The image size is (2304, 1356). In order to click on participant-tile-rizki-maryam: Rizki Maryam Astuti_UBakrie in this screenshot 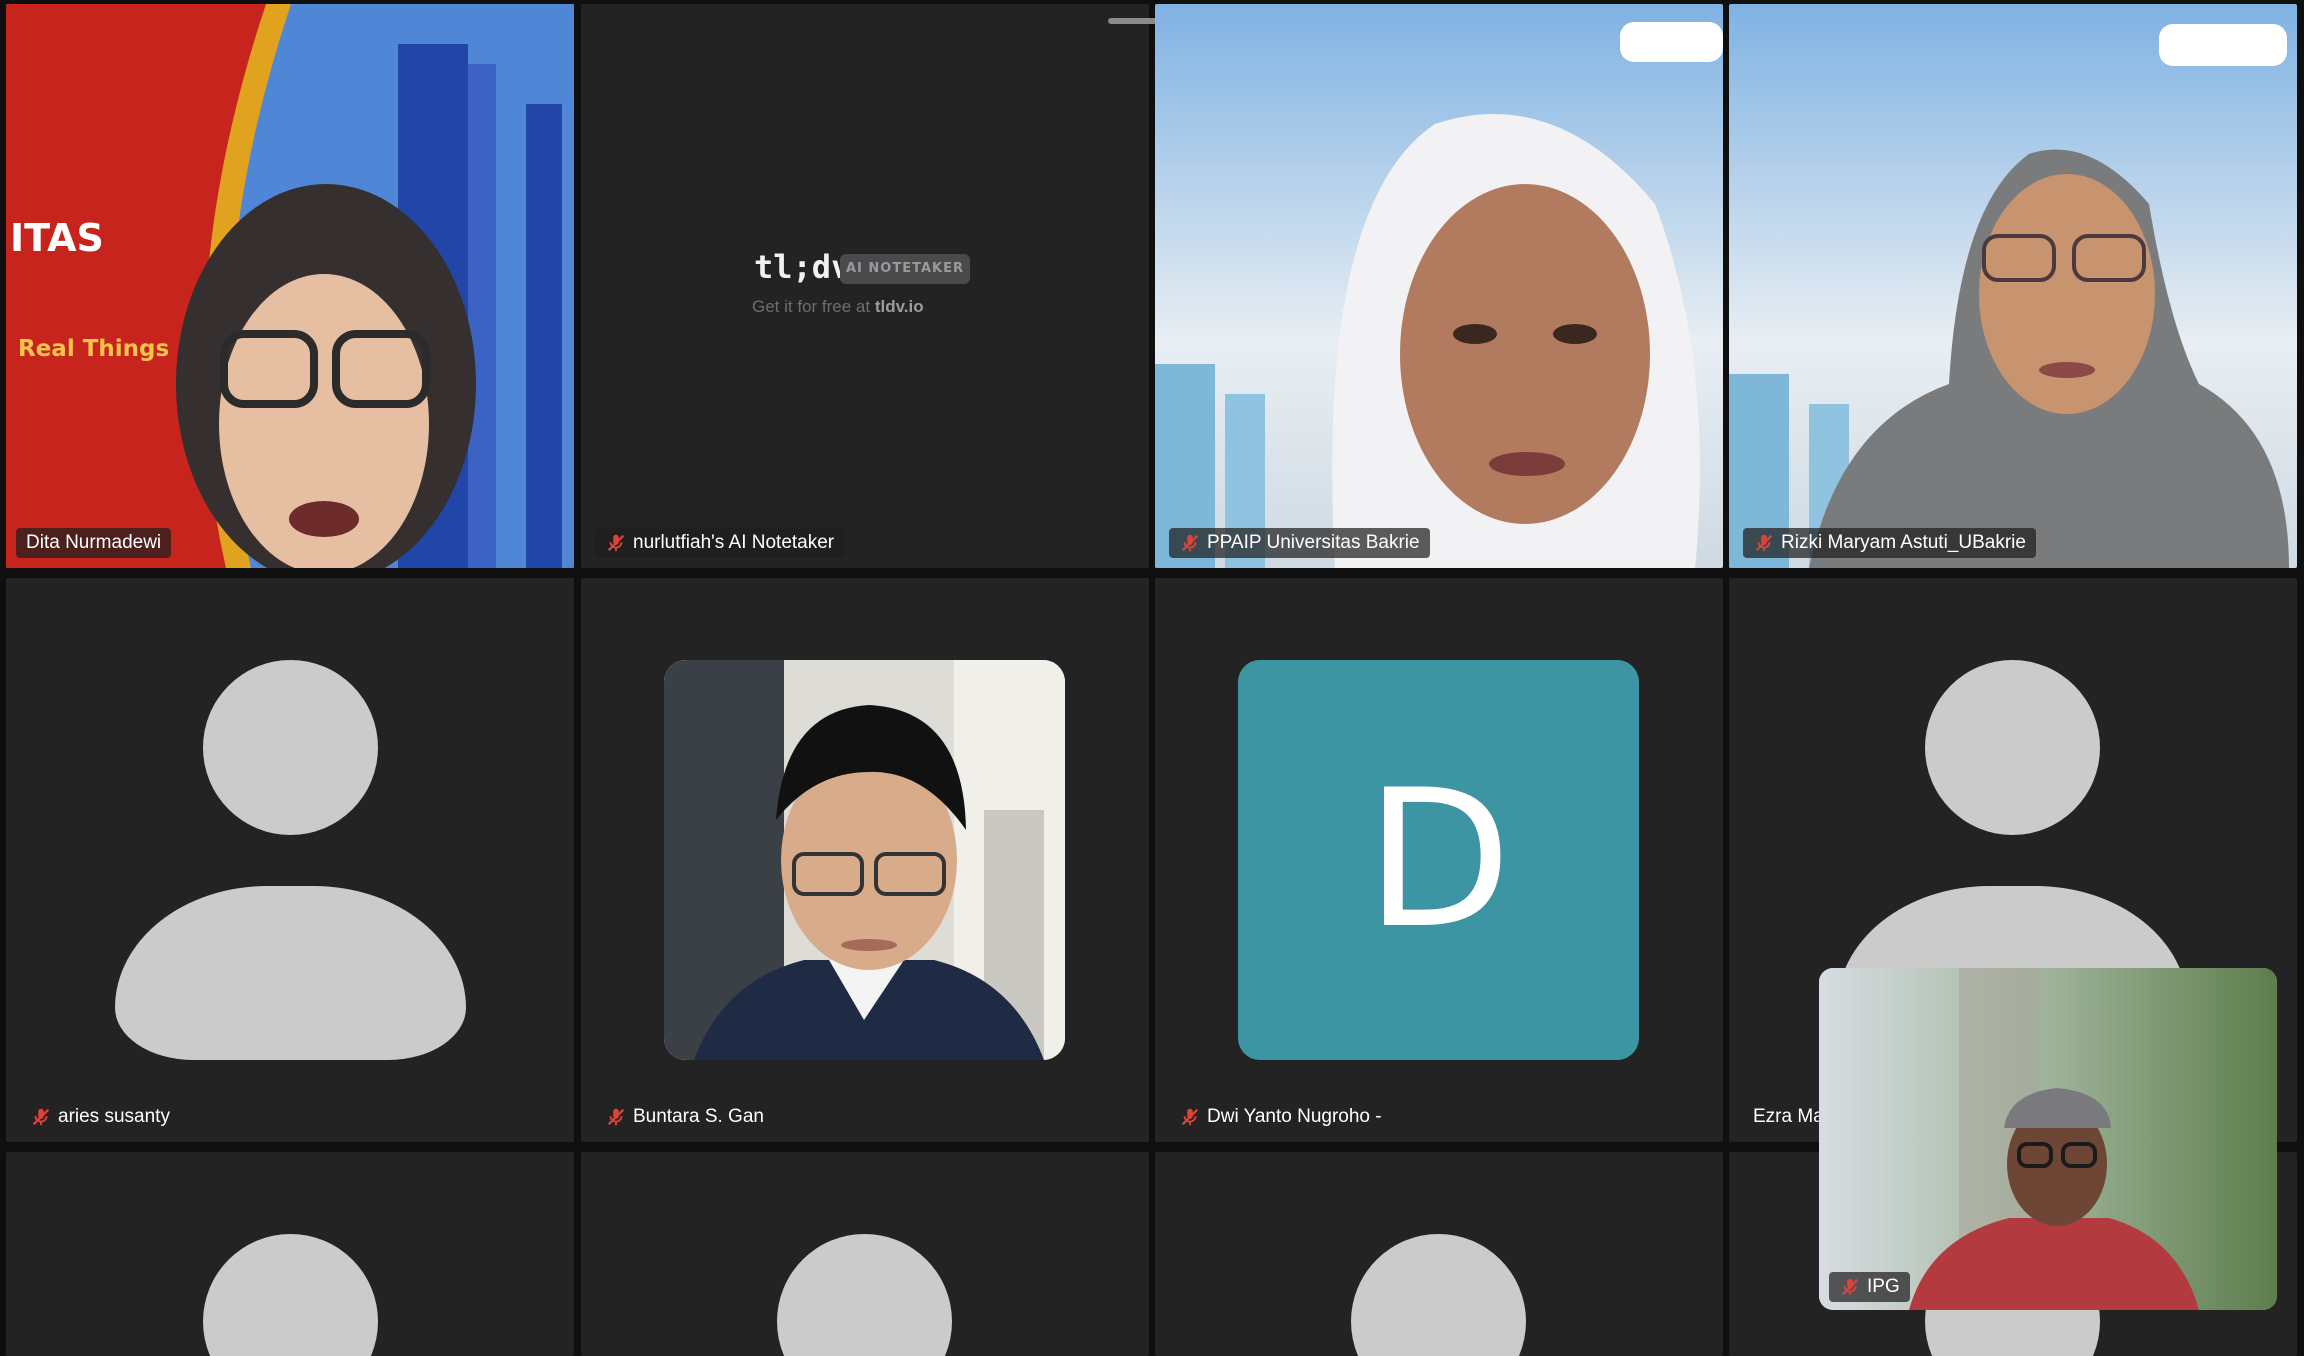, I will do `click(2013, 286)`.